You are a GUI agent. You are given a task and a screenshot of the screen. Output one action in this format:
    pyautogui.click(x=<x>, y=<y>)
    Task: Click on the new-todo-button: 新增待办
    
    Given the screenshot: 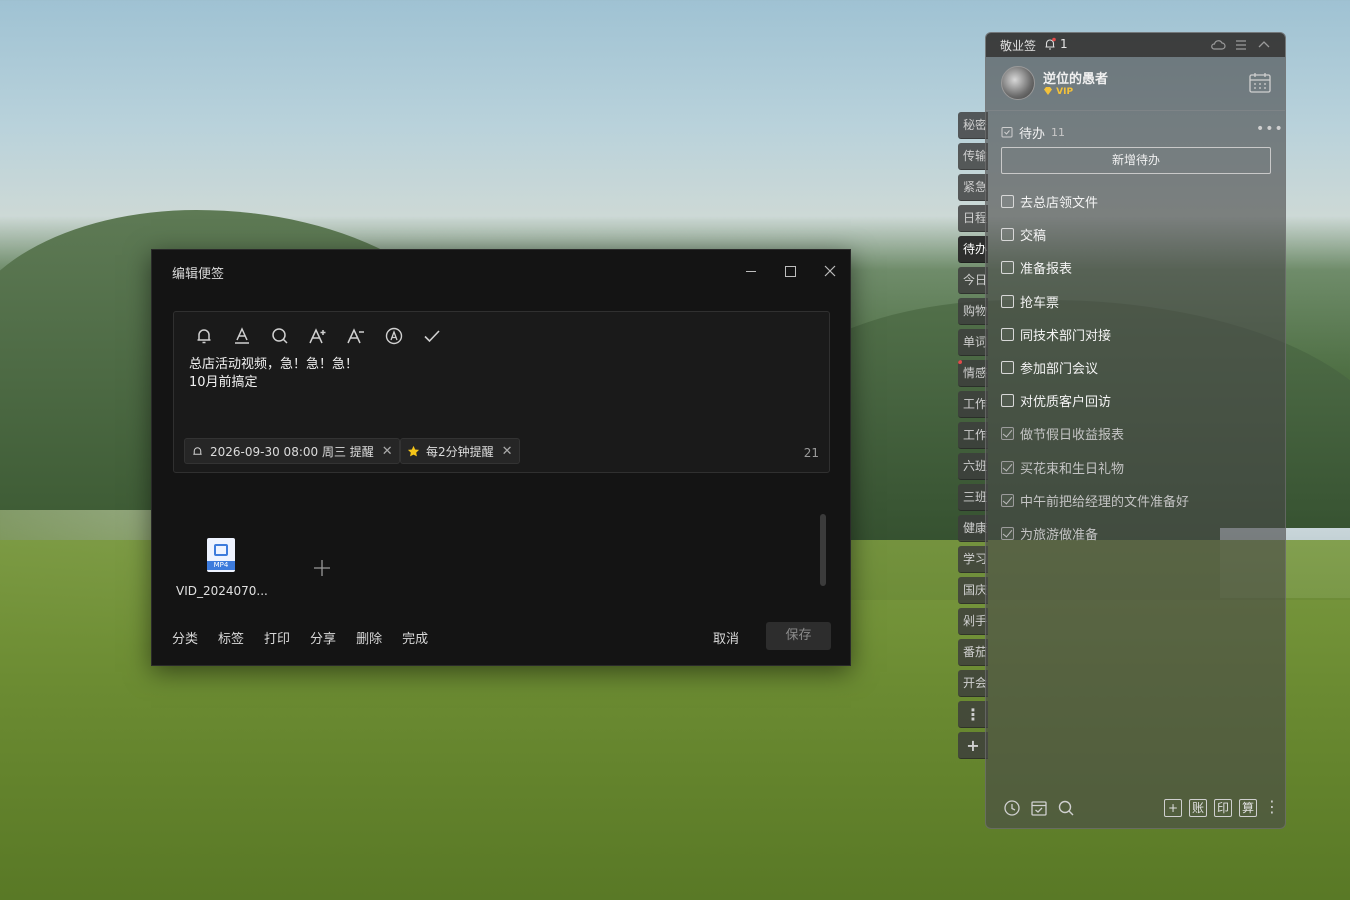 What is the action you would take?
    pyautogui.click(x=1136, y=160)
    